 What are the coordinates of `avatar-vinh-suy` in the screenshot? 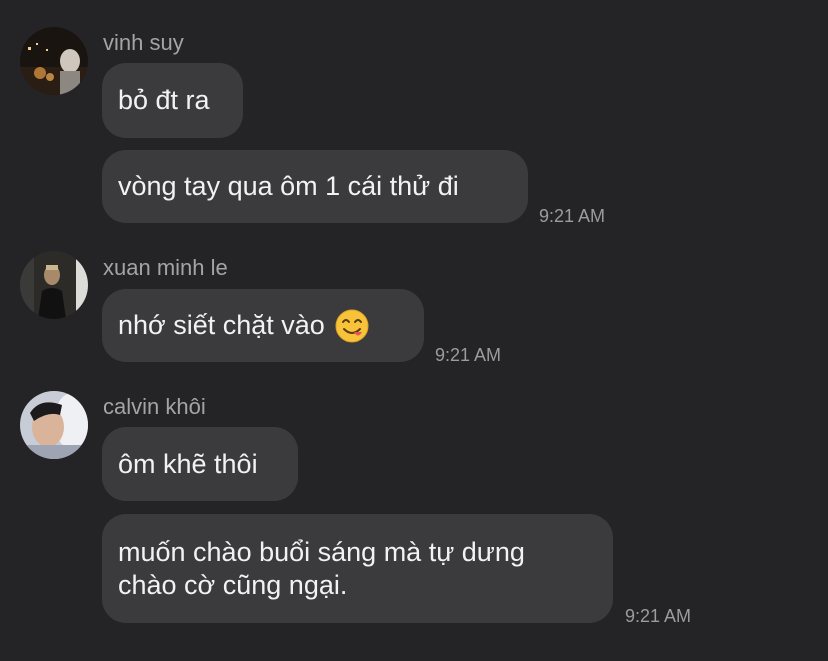 It's located at (54, 61).